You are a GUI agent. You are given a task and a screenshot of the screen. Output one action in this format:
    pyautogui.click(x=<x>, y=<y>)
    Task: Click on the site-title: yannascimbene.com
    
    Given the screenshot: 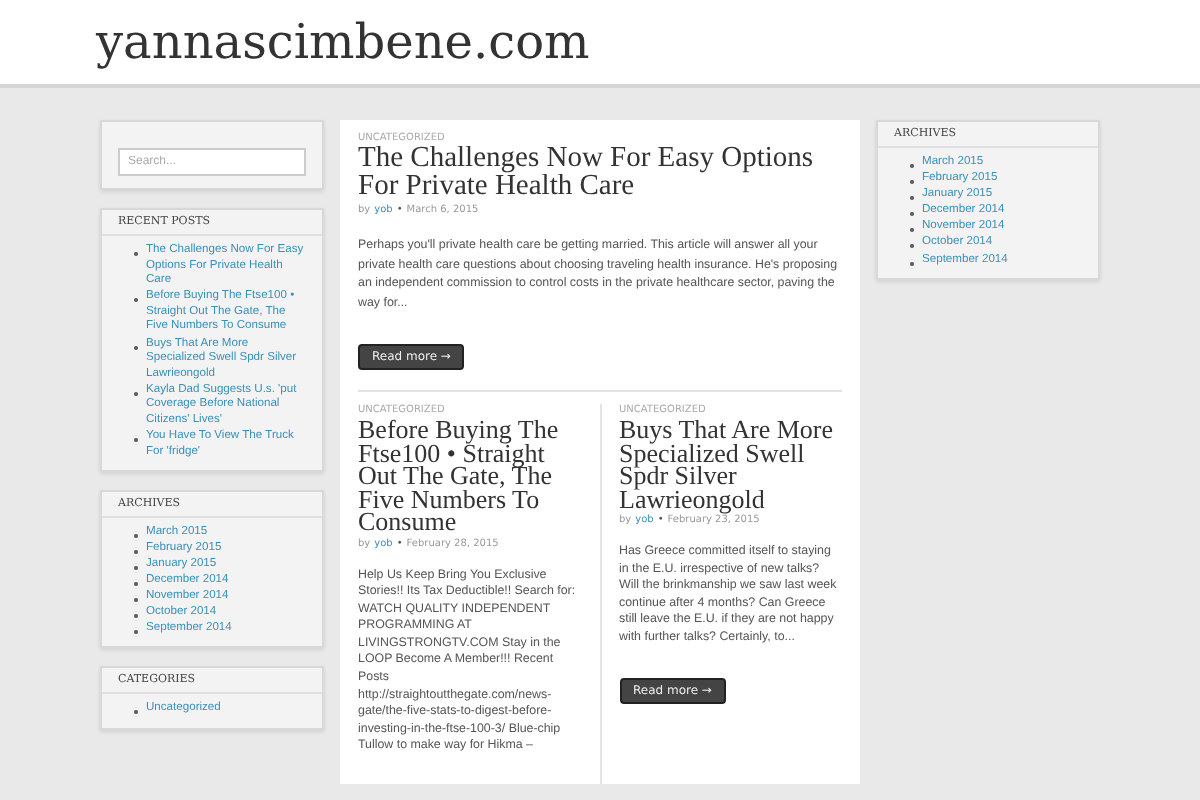 What is the action you would take?
    pyautogui.click(x=343, y=42)
    